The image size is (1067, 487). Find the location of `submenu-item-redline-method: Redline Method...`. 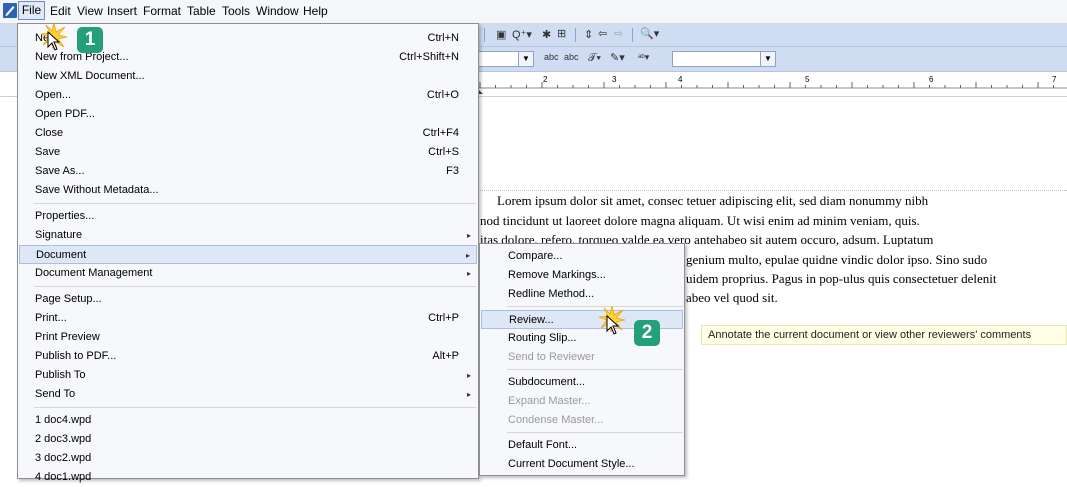

submenu-item-redline-method: Redline Method... is located at coordinates (582, 294).